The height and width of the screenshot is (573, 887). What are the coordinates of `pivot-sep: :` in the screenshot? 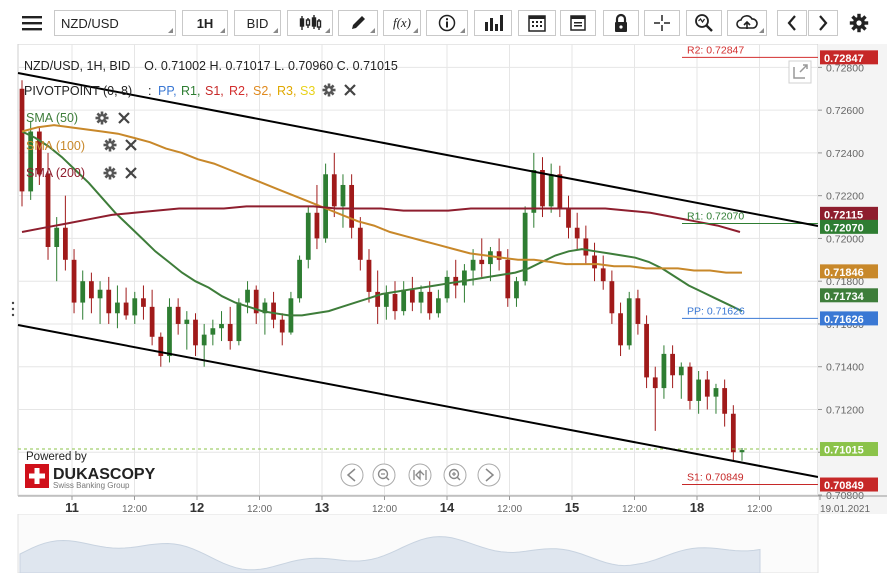 It's located at (149, 91).